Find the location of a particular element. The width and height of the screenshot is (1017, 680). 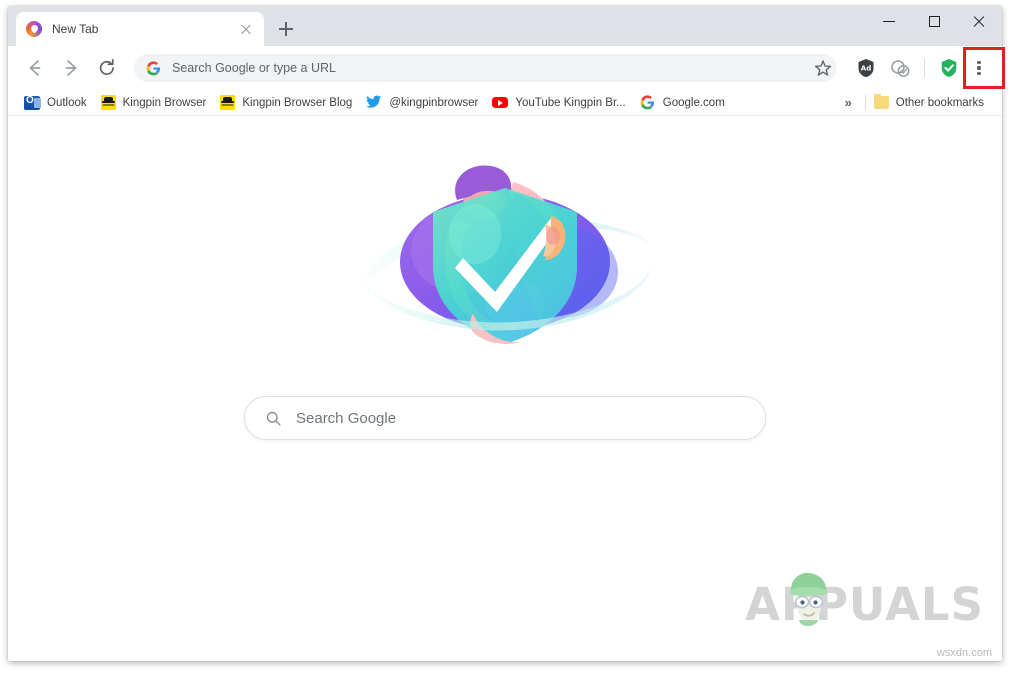

tab-title: New Tab is located at coordinates (75, 29).